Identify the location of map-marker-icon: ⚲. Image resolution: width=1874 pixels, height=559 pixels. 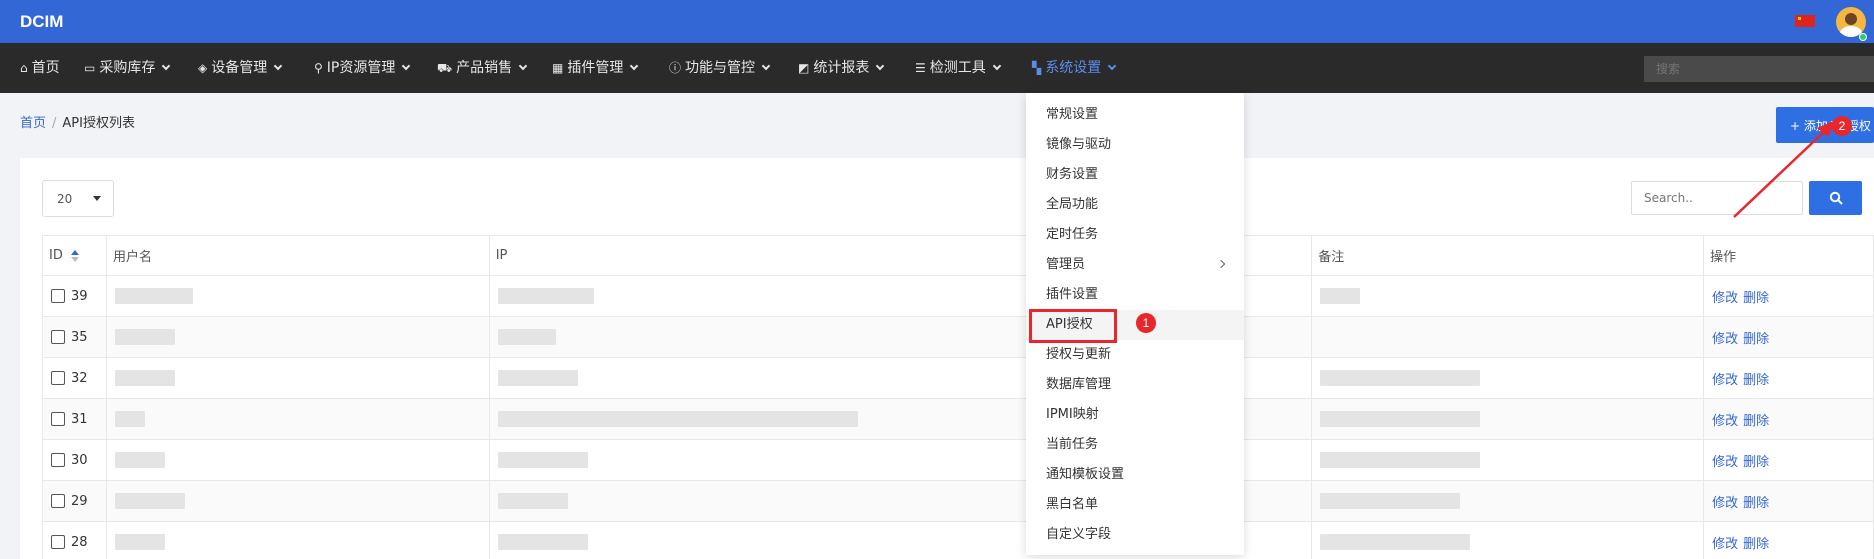
(318, 68).